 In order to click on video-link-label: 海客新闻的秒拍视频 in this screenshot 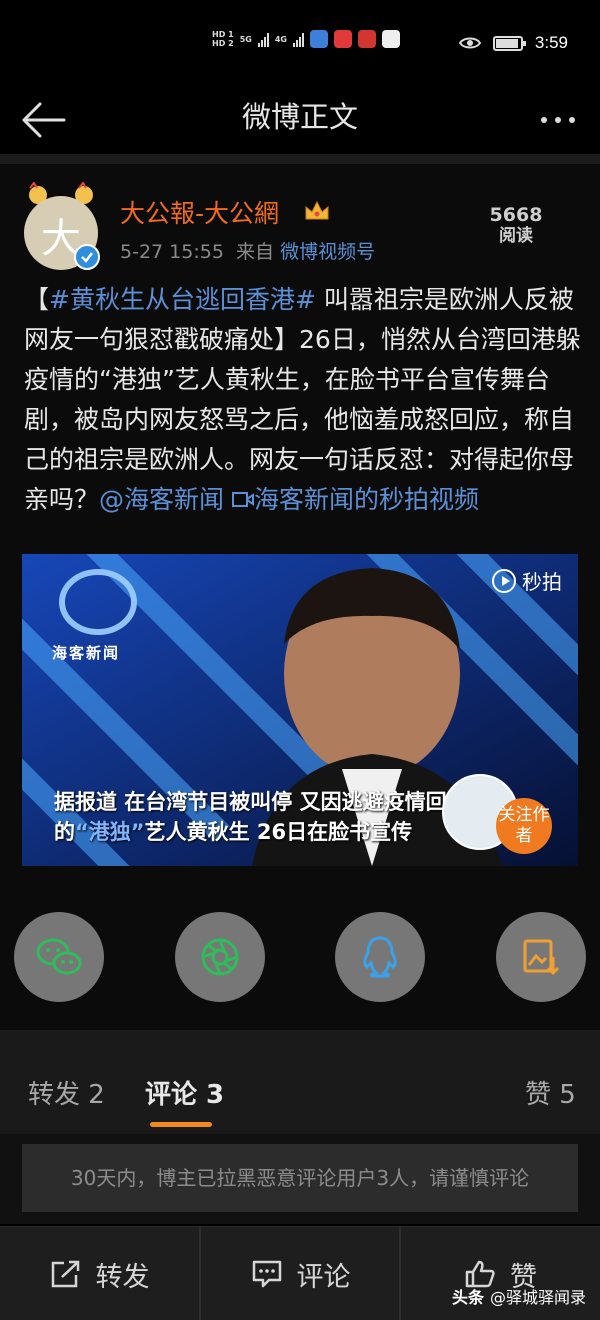, I will do `click(366, 499)`.